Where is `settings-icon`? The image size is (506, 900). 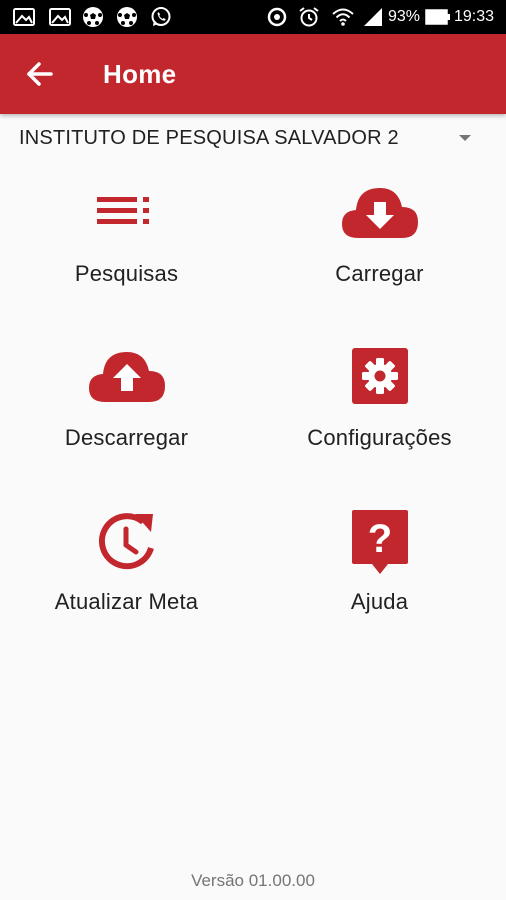 settings-icon is located at coordinates (380, 378).